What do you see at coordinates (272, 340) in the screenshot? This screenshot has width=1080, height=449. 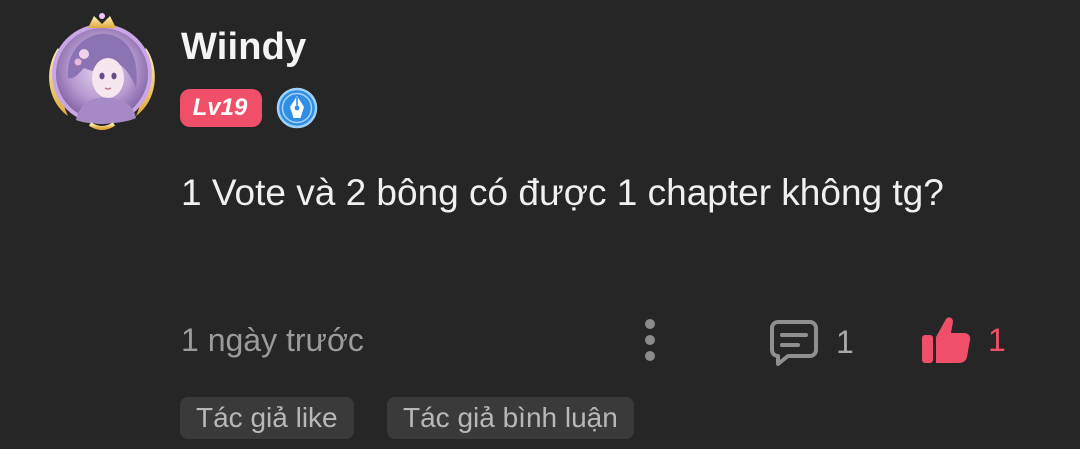 I see `timestamp: 1 ngày trước` at bounding box center [272, 340].